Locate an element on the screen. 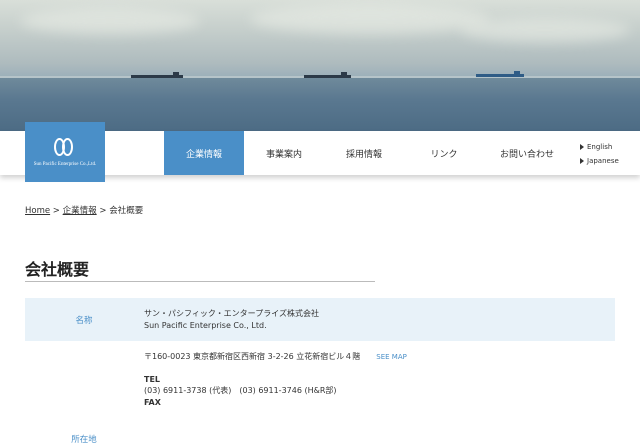 The image size is (640, 445). lang-japanese-link: Japanese is located at coordinates (599, 161).